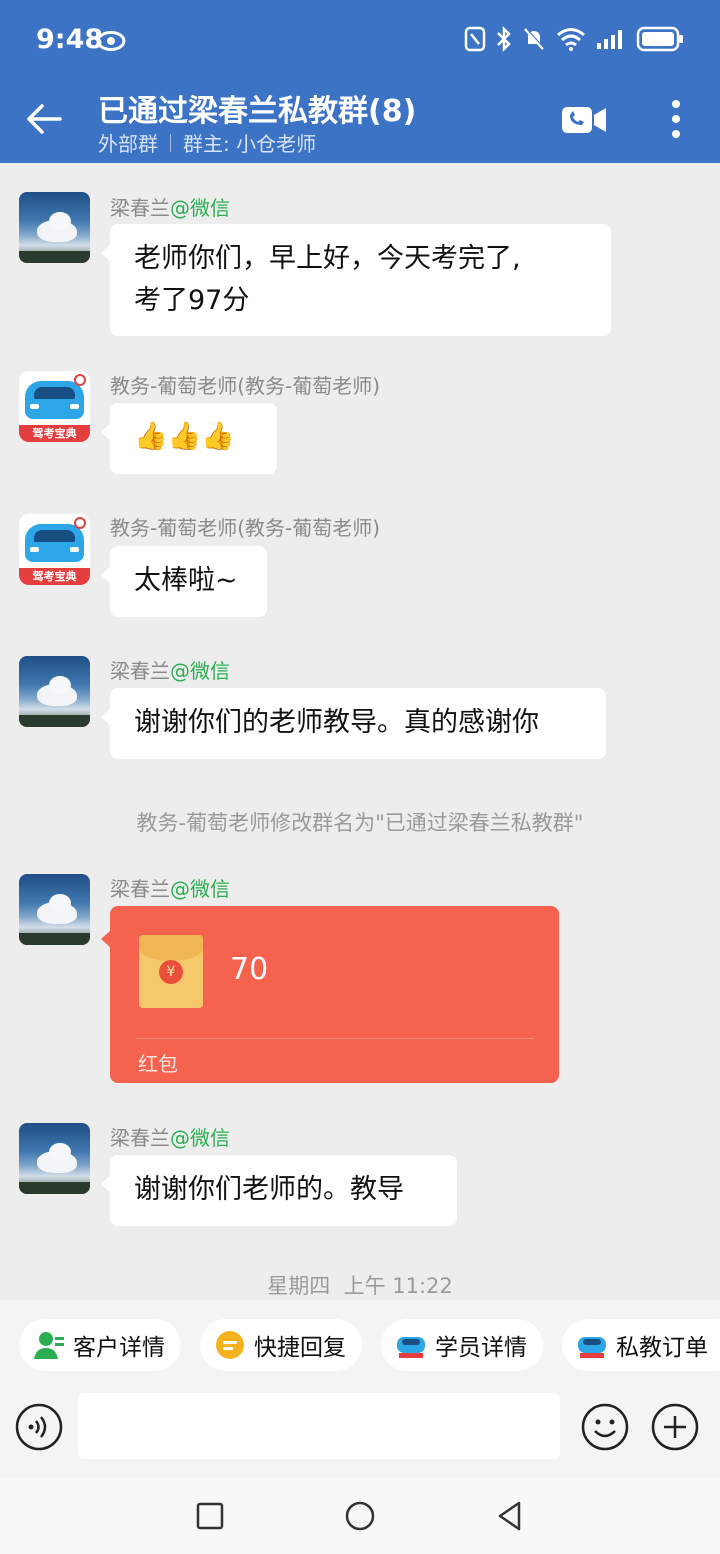 The width and height of the screenshot is (720, 1554). What do you see at coordinates (475, 41) in the screenshot?
I see `nfc-icon` at bounding box center [475, 41].